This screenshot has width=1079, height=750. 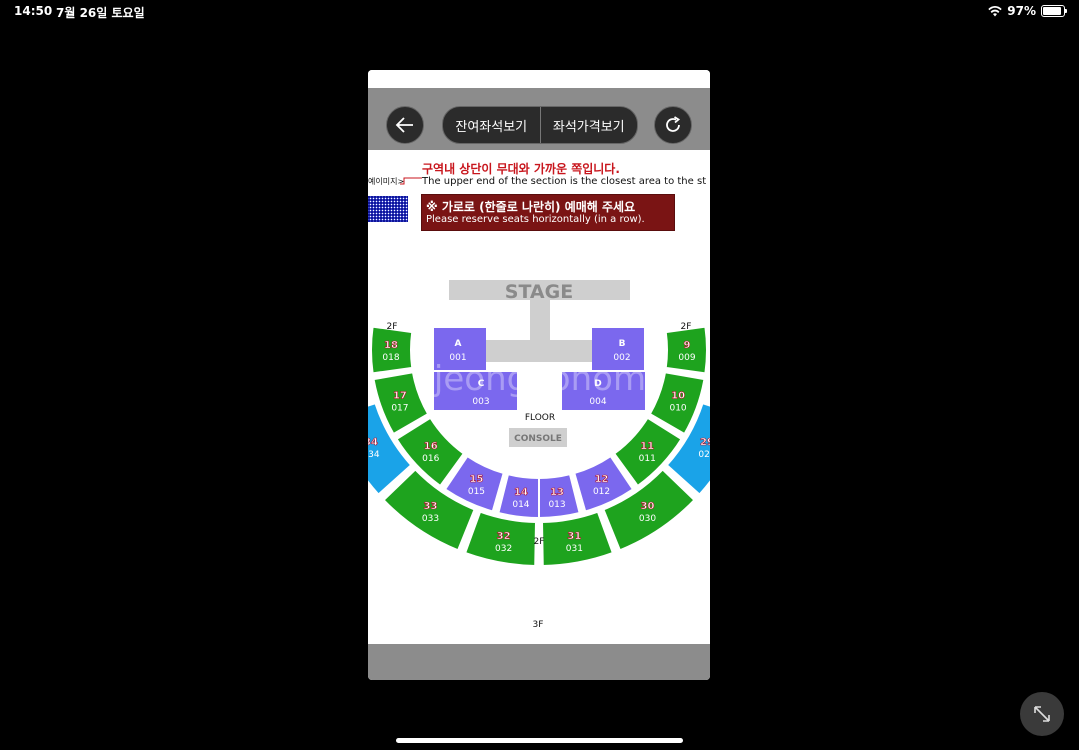 What do you see at coordinates (539, 662) in the screenshot?
I see `bottom-bar` at bounding box center [539, 662].